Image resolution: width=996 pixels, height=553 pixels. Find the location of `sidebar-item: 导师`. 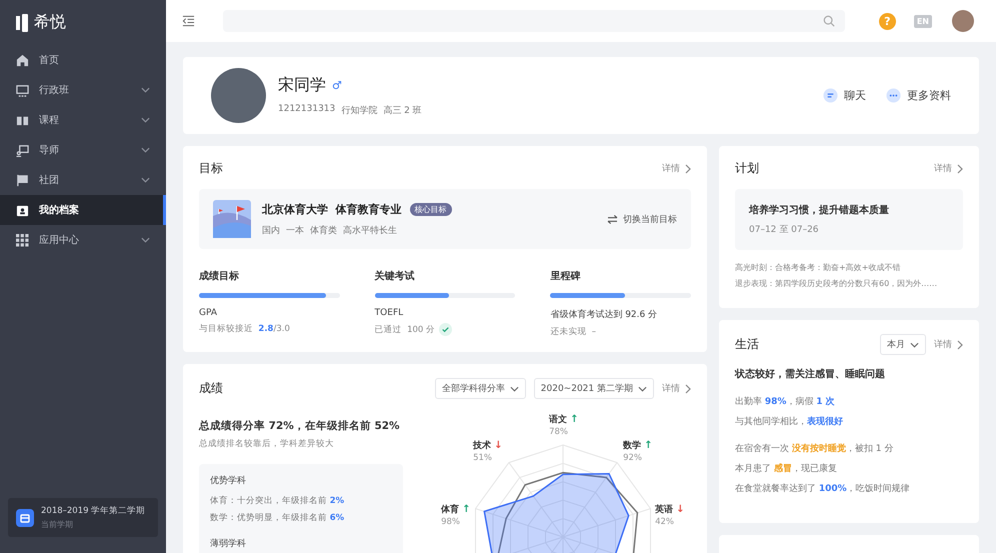

sidebar-item: 导师 is located at coordinates (83, 150).